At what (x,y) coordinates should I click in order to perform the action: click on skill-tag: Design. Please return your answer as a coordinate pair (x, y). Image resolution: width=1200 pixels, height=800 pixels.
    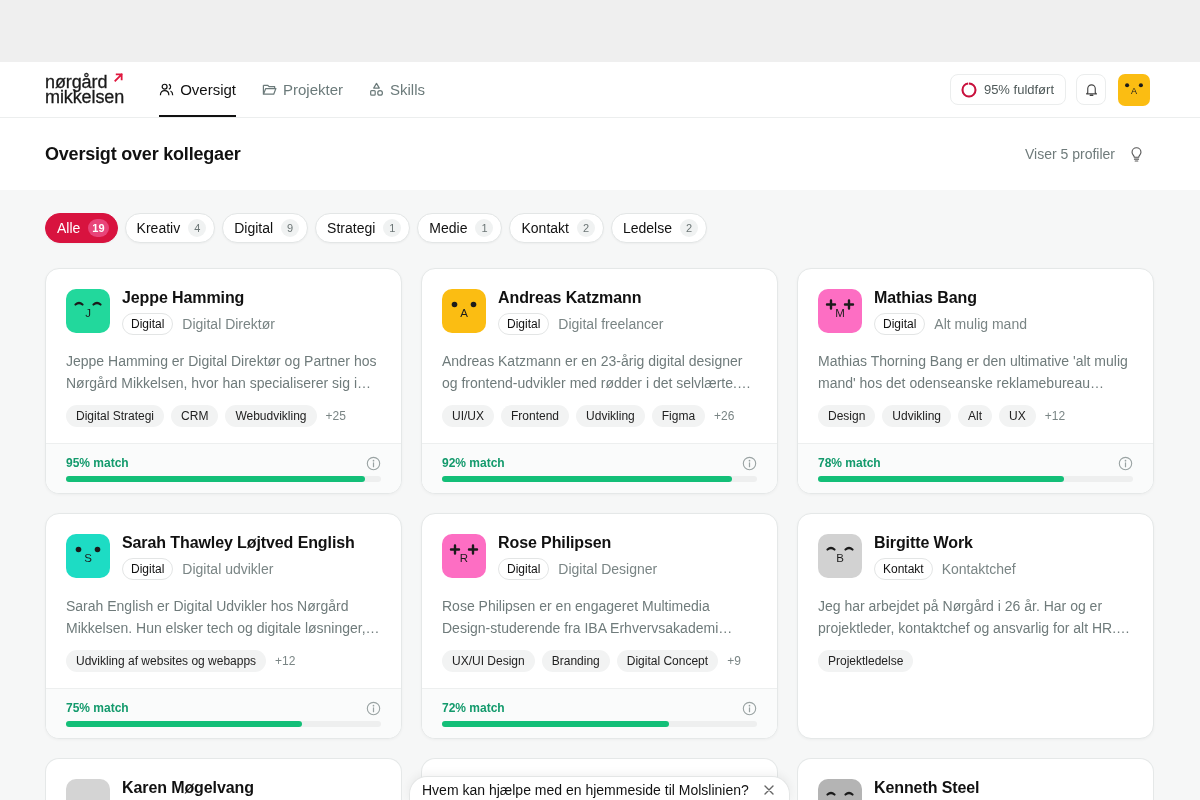
    Looking at the image, I should click on (847, 416).